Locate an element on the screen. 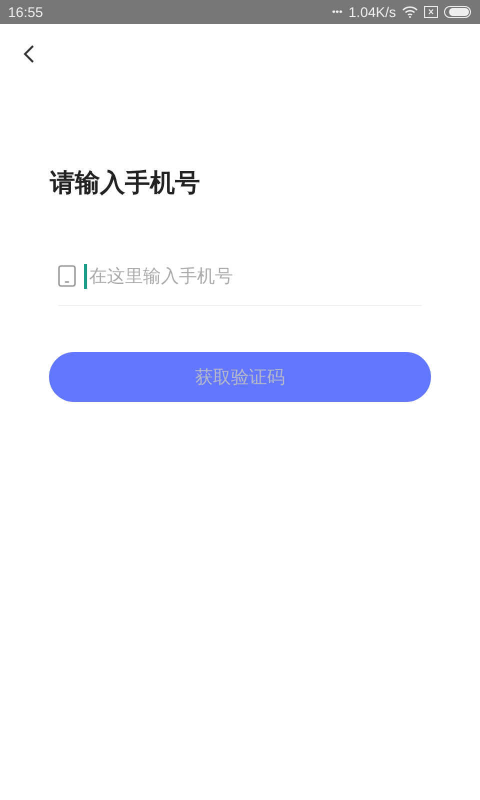 The image size is (480, 800). sim-icon is located at coordinates (431, 12).